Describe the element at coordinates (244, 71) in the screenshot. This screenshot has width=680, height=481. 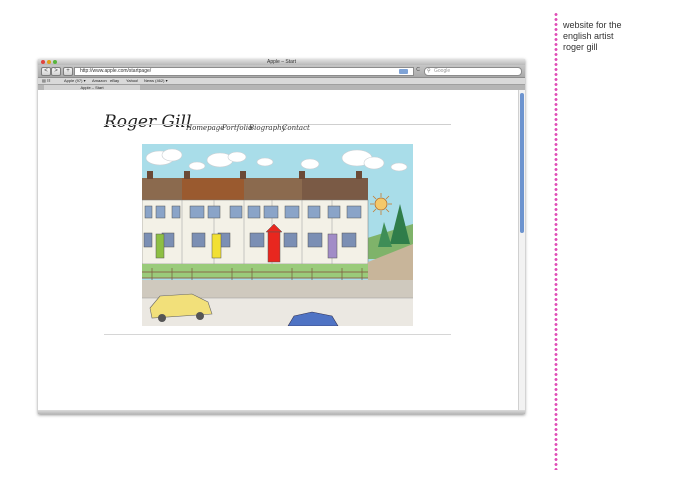
I see `address-bar: http://www.apple.com/startpage/` at that location.